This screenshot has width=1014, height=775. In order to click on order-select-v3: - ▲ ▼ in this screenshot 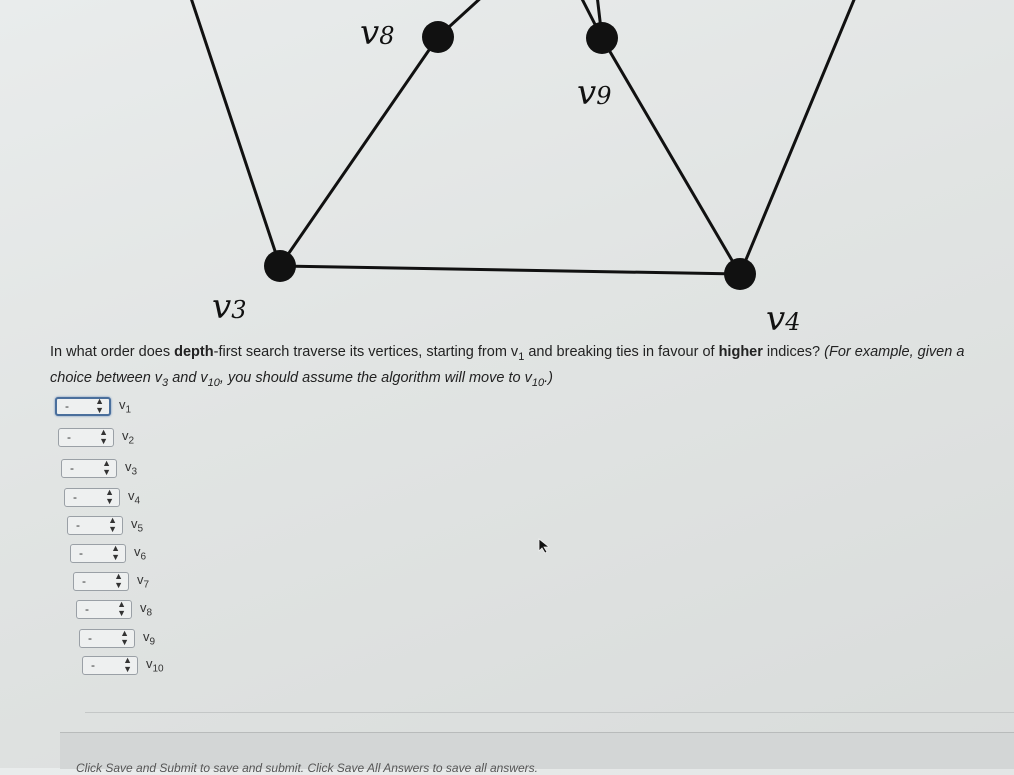, I will do `click(89, 468)`.